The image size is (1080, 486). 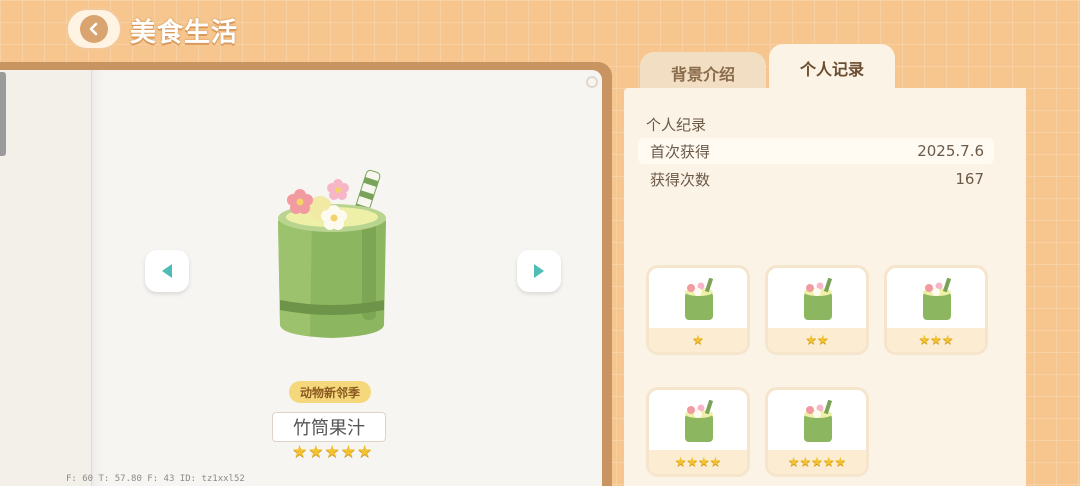 What do you see at coordinates (936, 340) in the screenshot?
I see `variant-stars: ★★★` at bounding box center [936, 340].